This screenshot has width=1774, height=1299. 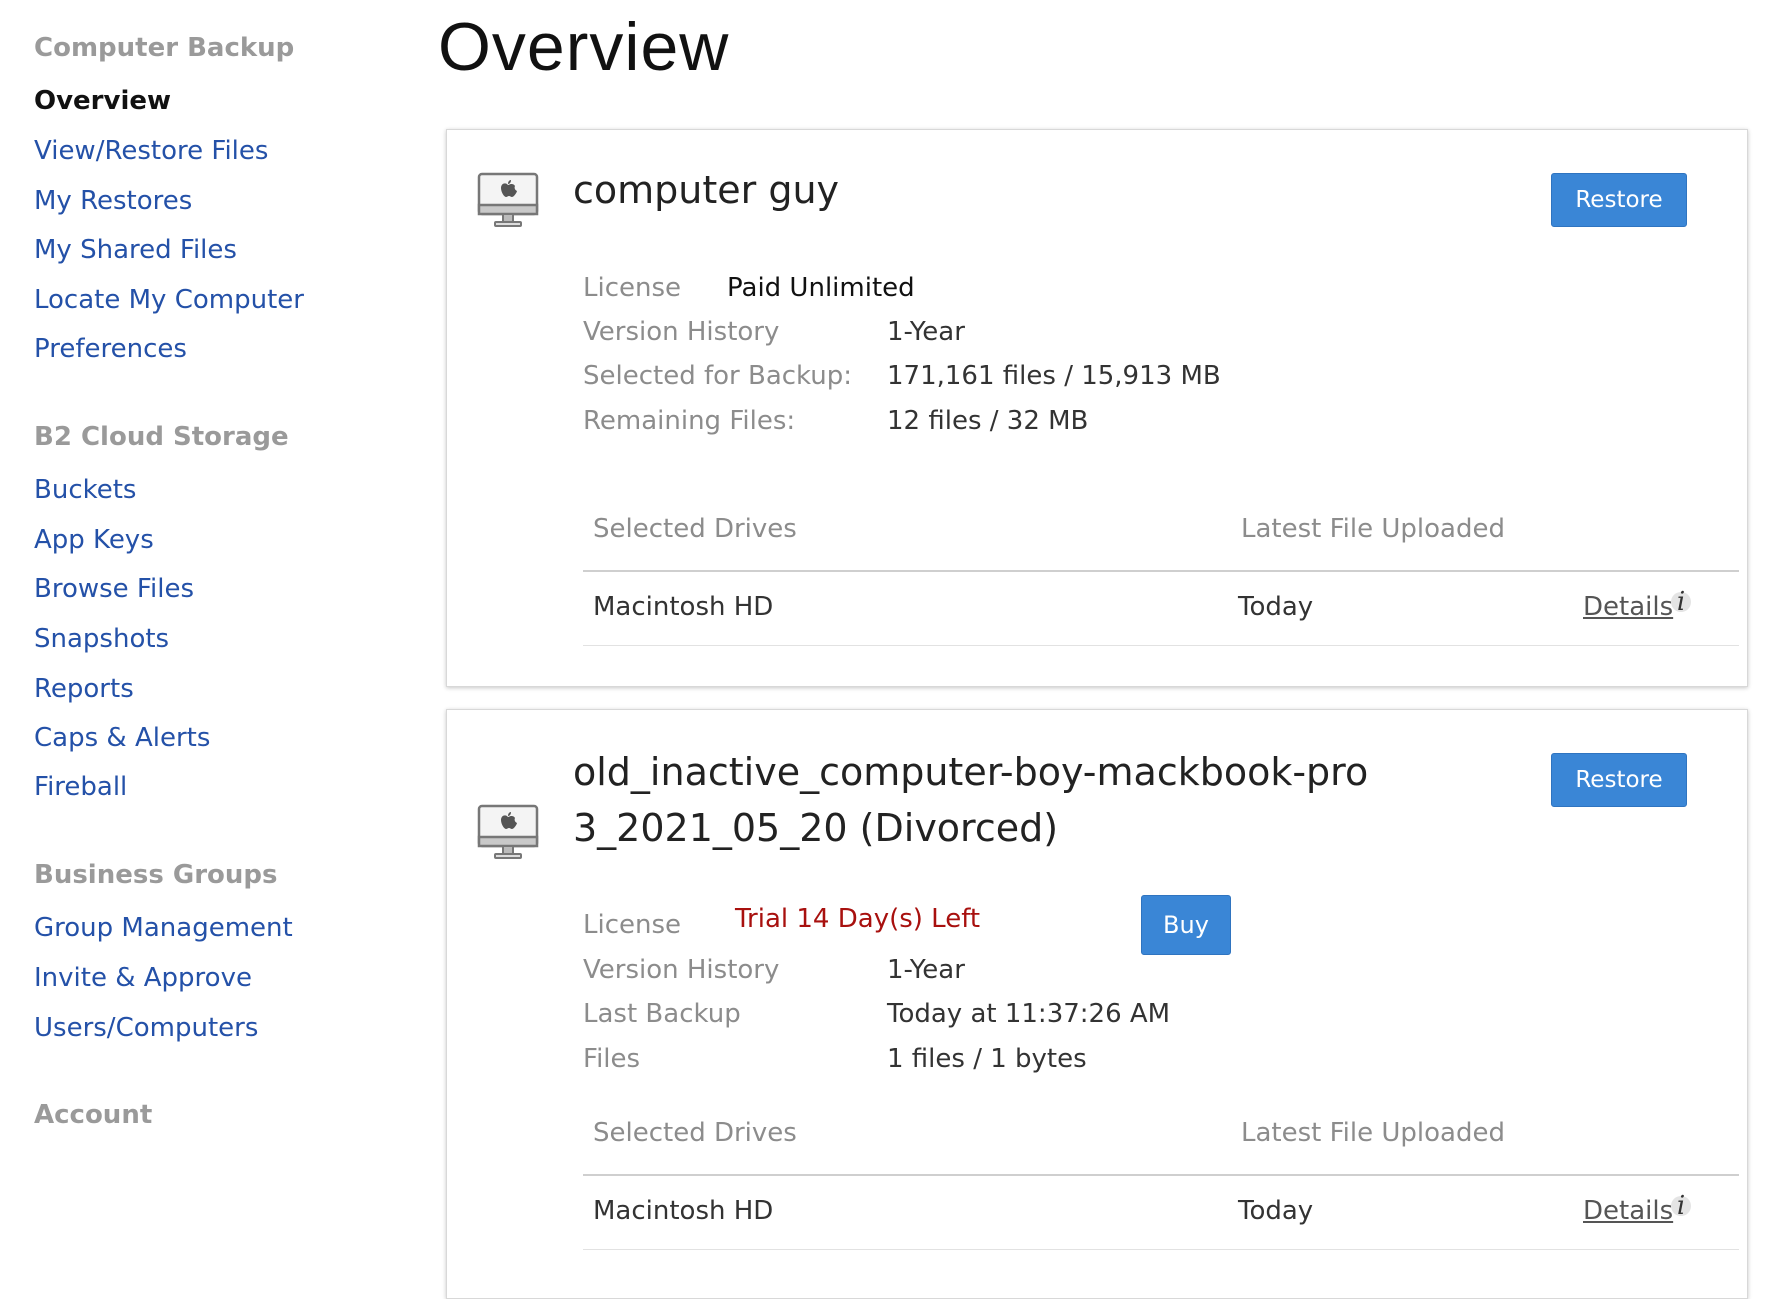 What do you see at coordinates (163, 928) in the screenshot?
I see `sidebar-item-group-management: Group Management` at bounding box center [163, 928].